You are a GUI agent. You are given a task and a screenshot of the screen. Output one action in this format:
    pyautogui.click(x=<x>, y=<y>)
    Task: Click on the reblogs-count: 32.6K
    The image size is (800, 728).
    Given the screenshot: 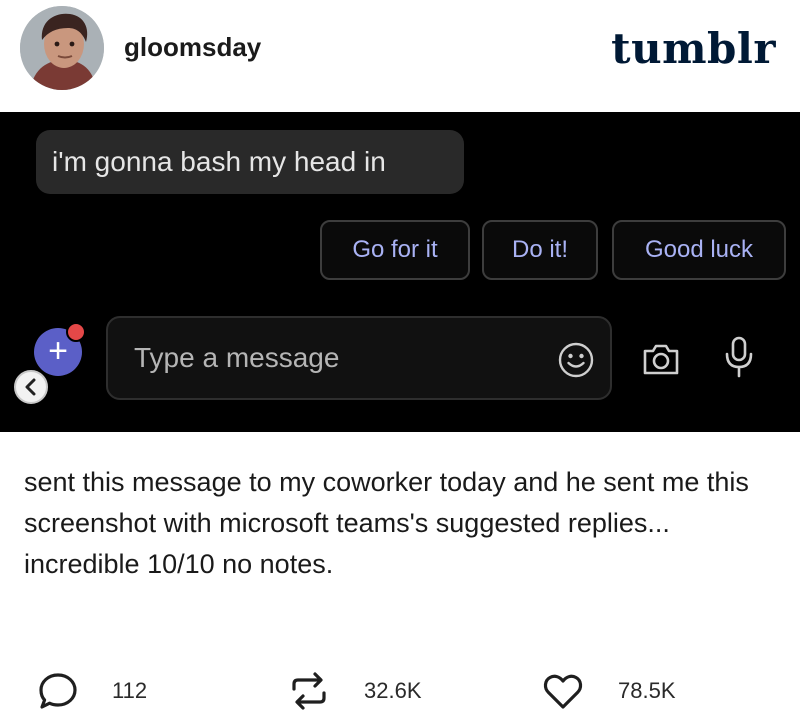 What is the action you would take?
    pyautogui.click(x=393, y=690)
    